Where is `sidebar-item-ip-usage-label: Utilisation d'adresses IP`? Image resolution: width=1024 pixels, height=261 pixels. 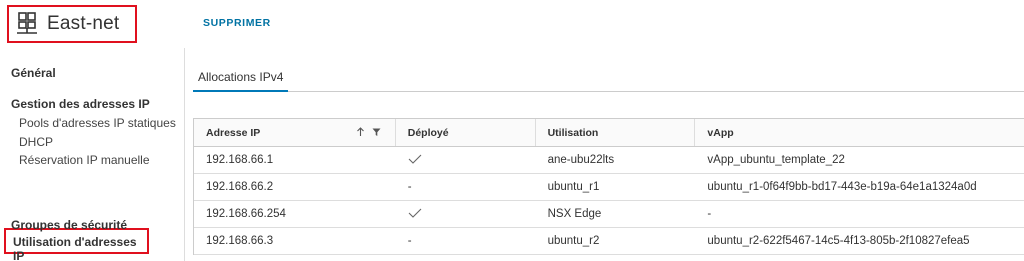 sidebar-item-ip-usage-label: Utilisation d'adresses IP is located at coordinates (75, 248).